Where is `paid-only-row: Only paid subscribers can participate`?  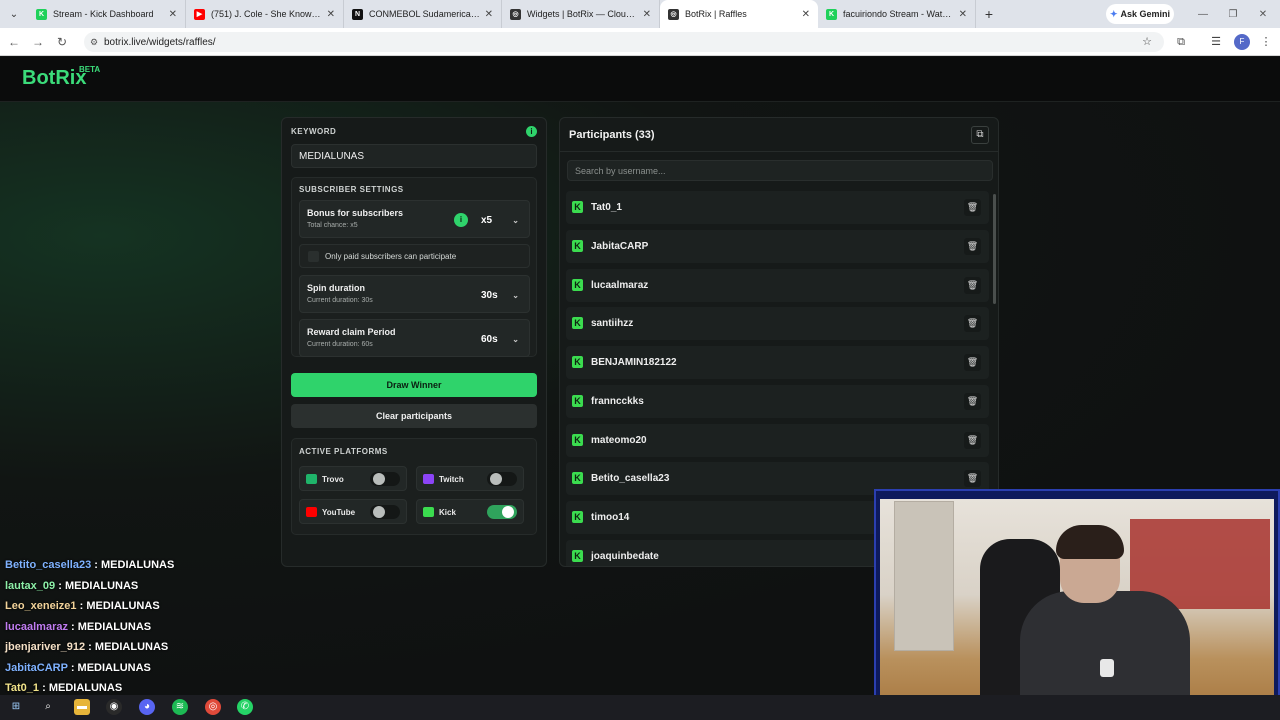 paid-only-row: Only paid subscribers can participate is located at coordinates (414, 256).